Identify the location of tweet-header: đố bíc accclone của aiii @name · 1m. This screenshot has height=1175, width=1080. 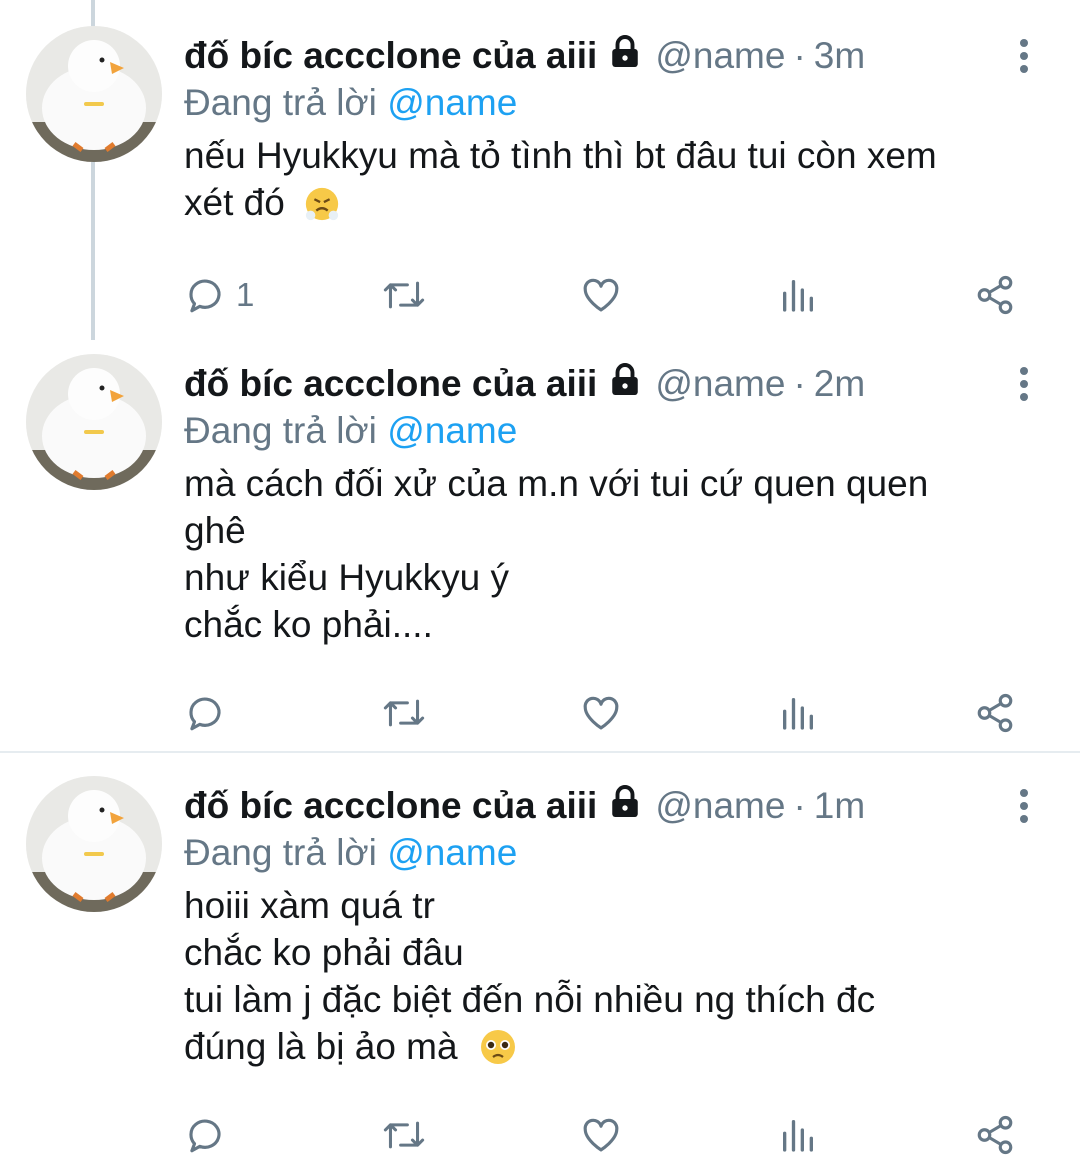
(524, 806).